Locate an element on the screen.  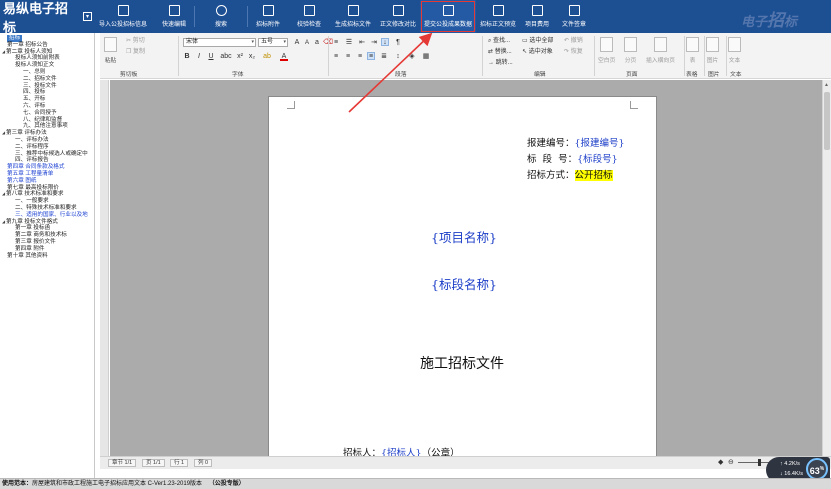
outline-tree-item: 第三章 报价文件 is located at coordinates (48, 242).